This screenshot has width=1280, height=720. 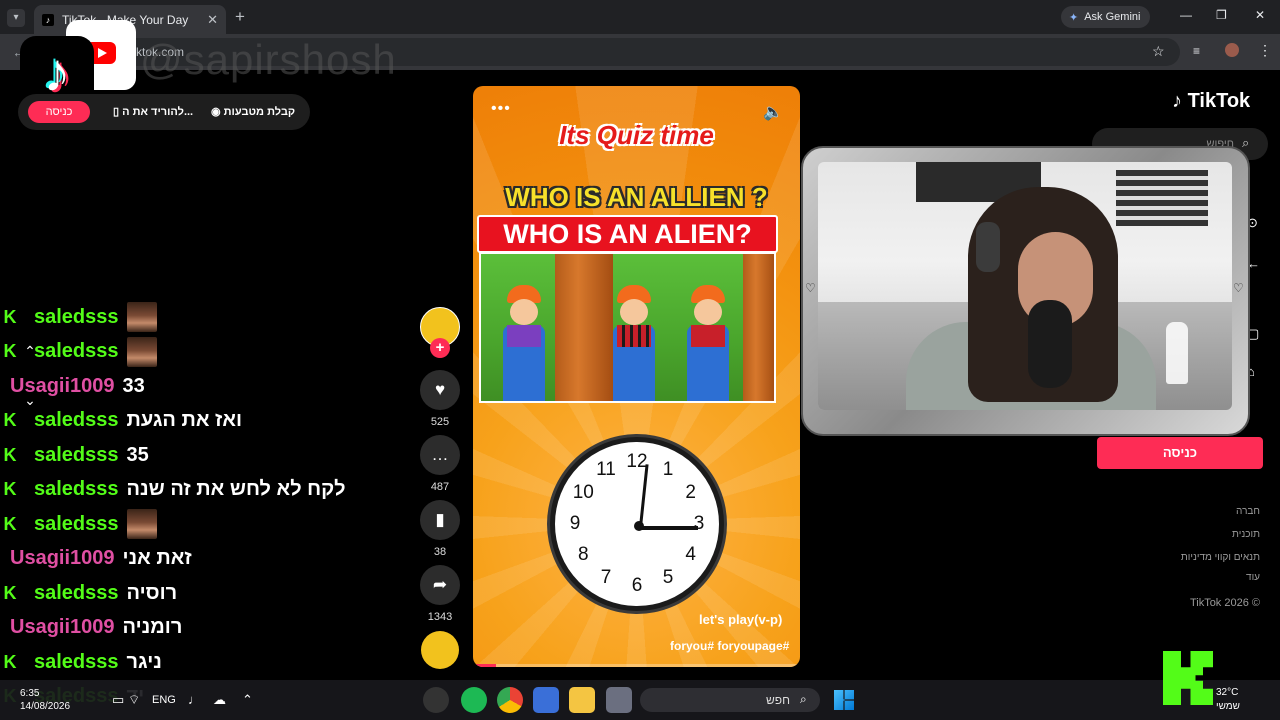 I want to click on lumberjacks-illustration, so click(x=627, y=327).